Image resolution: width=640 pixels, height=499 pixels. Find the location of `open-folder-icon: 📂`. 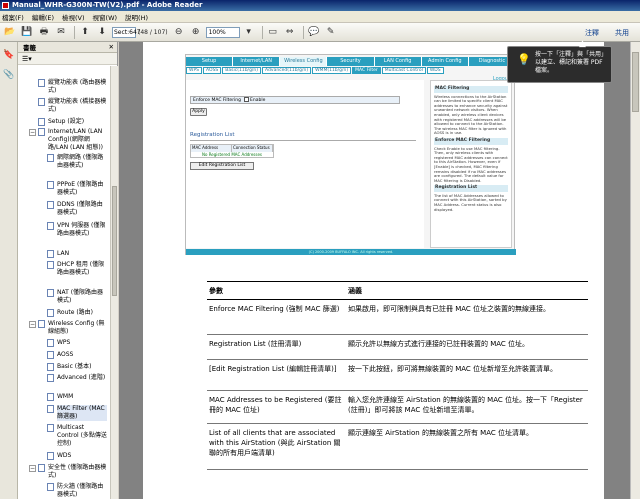

open-folder-icon: 📂 is located at coordinates (10, 32).